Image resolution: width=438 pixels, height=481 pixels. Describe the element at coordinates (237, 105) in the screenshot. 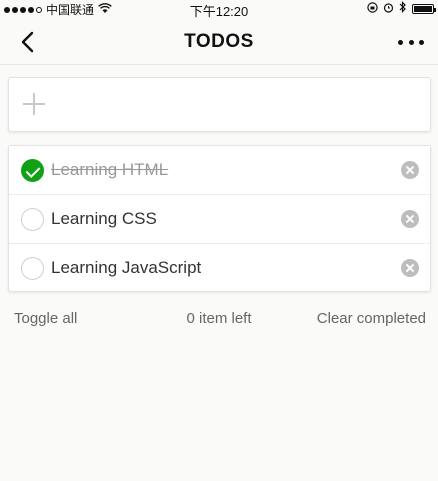

I see `new-todo-input` at that location.